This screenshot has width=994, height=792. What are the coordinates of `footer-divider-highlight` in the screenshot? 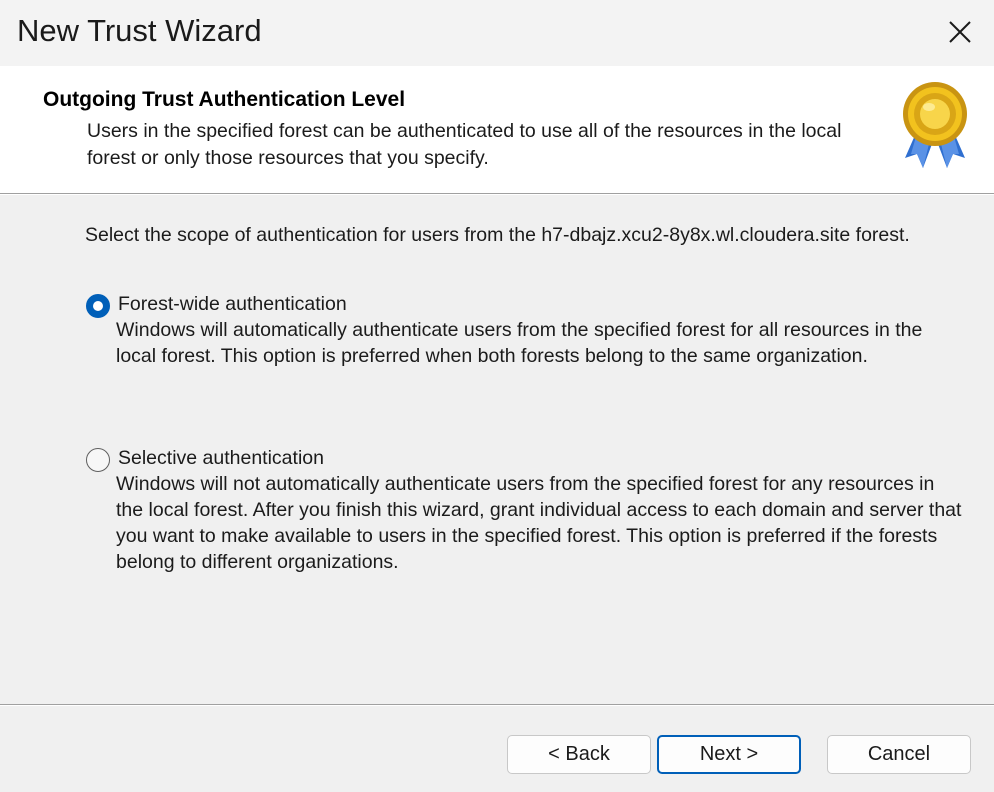 It's located at (497, 705).